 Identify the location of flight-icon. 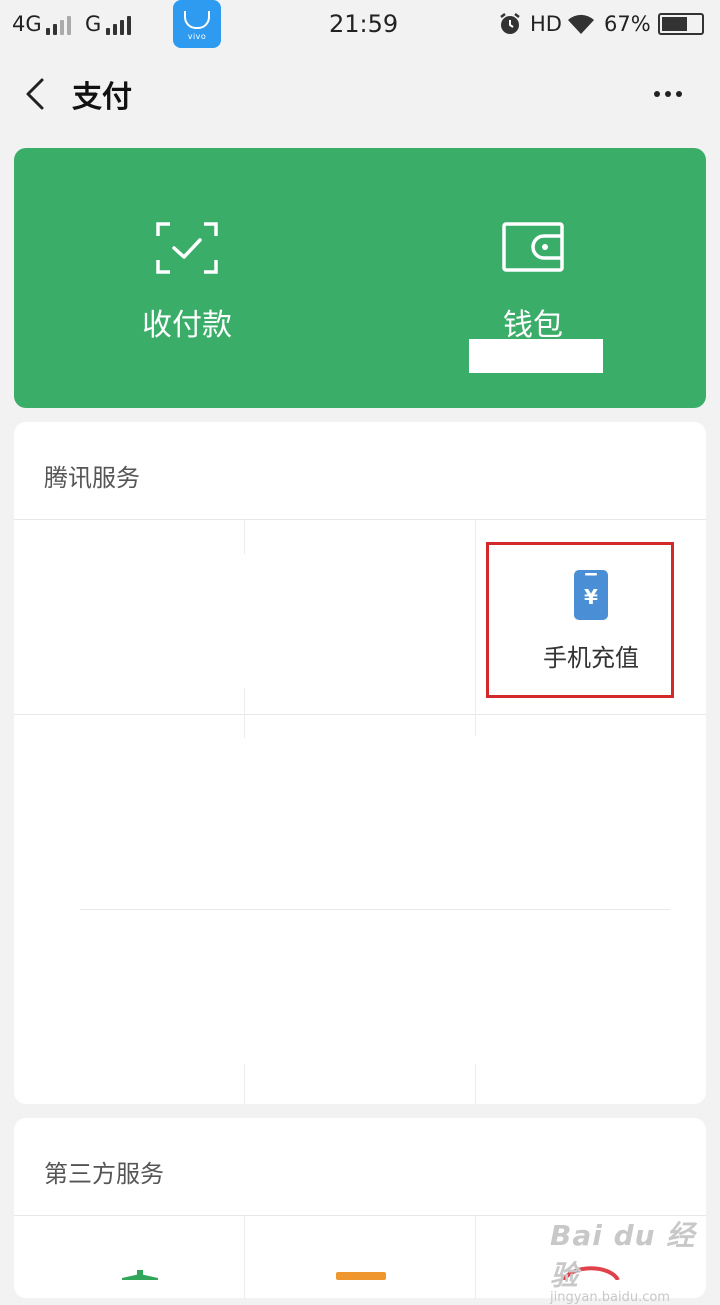
(140, 1274).